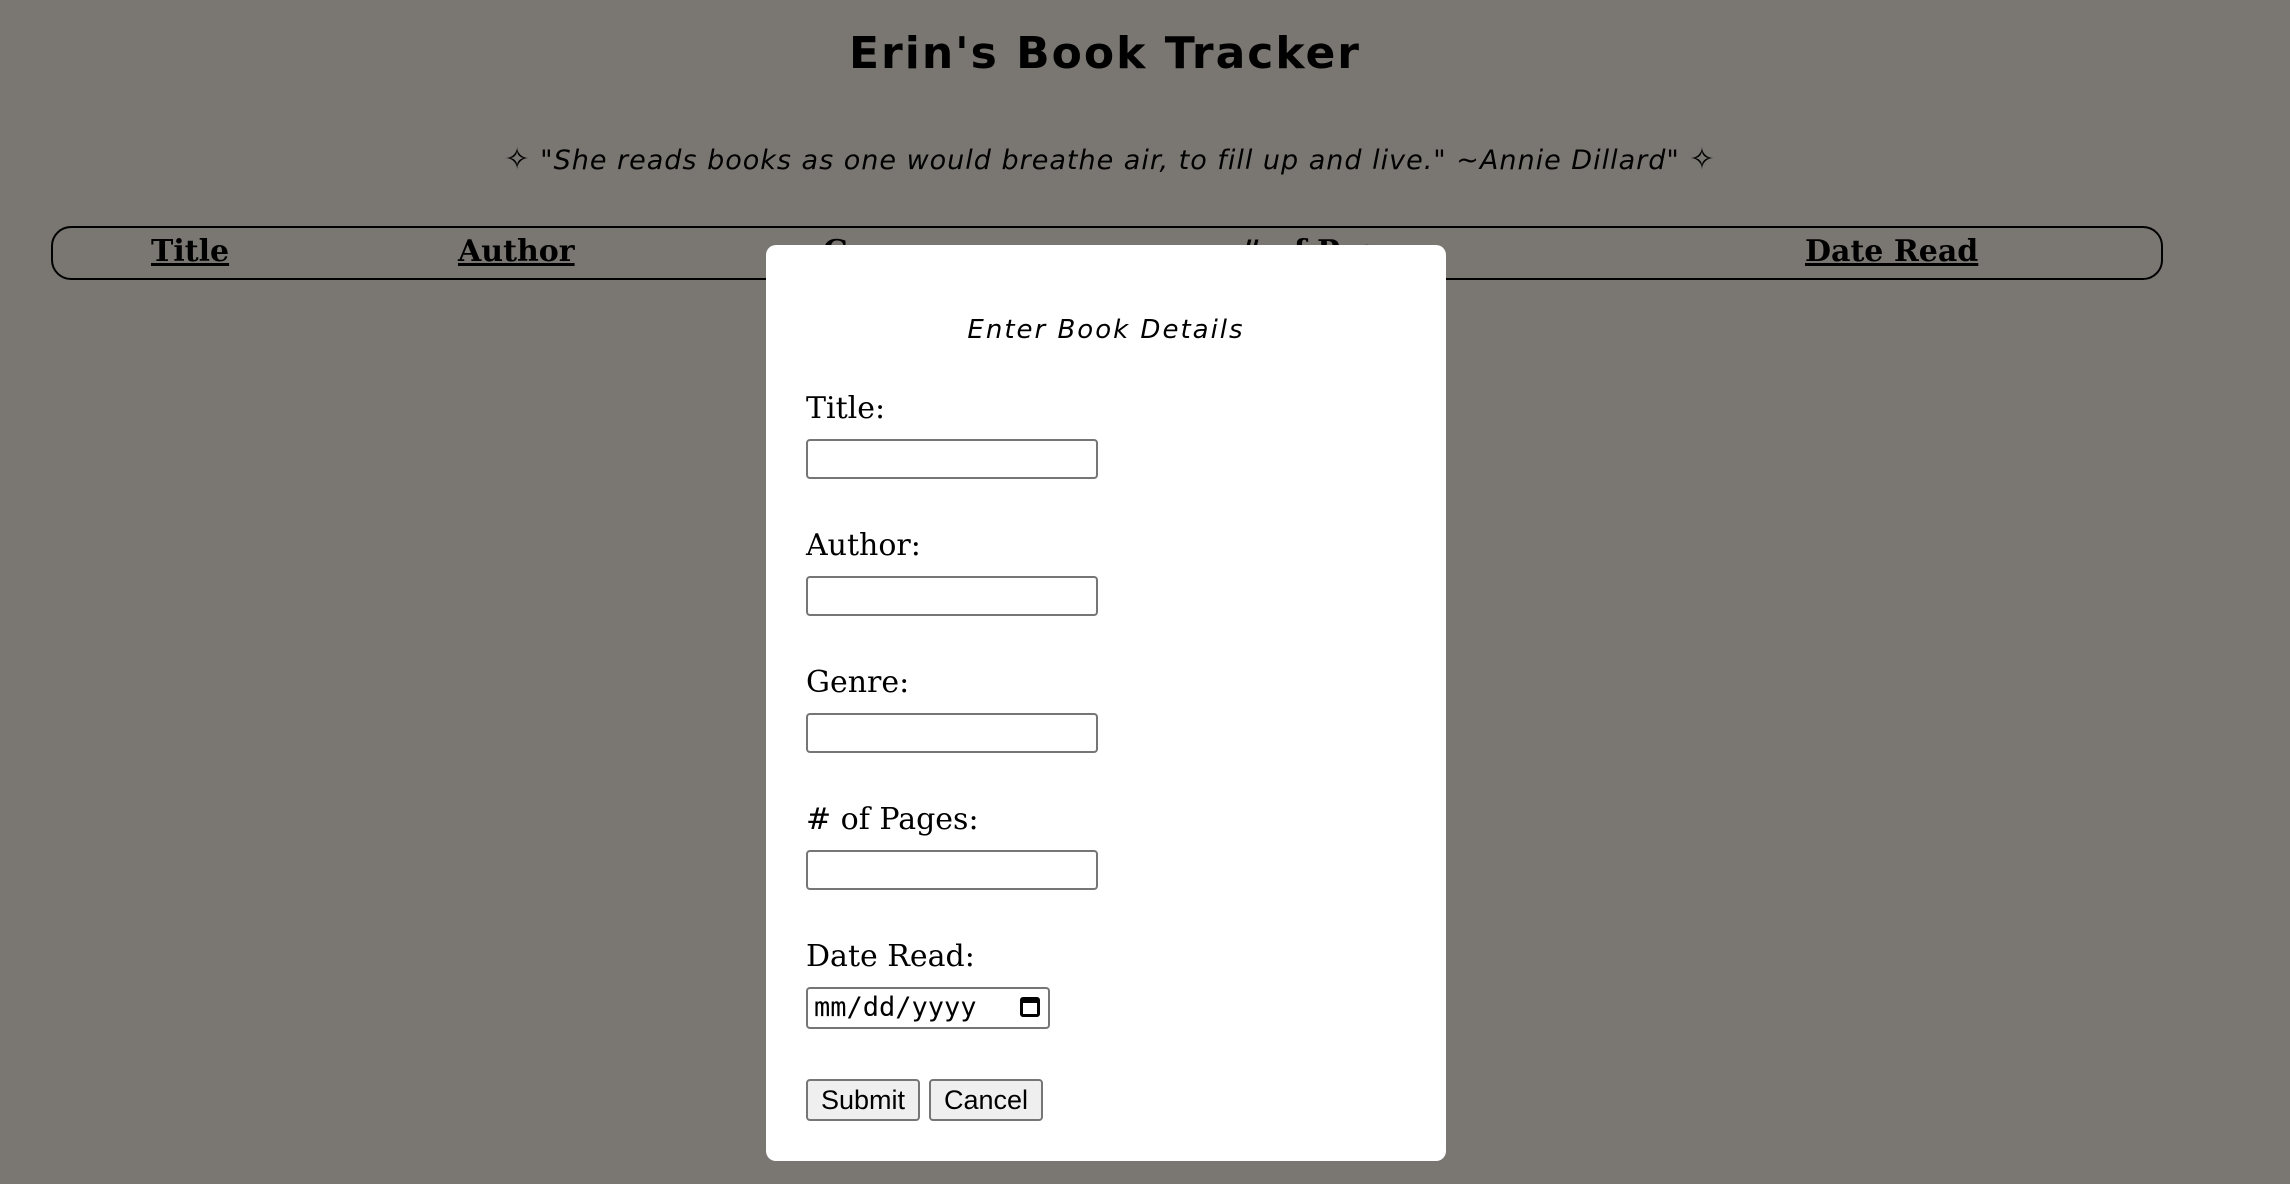 The height and width of the screenshot is (1184, 2290). Describe the element at coordinates (1030, 1007) in the screenshot. I see `calendar-icon` at that location.